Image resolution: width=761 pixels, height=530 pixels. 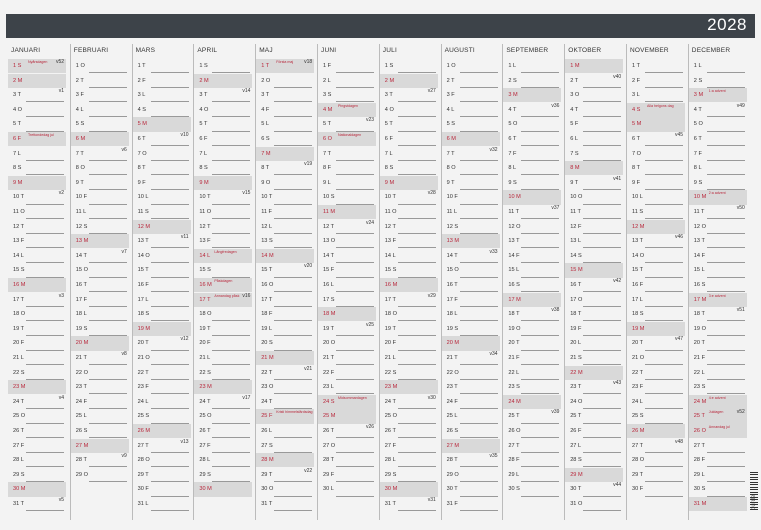 What do you see at coordinates (347, 373) in the screenshot?
I see `day-cell: 22 F` at bounding box center [347, 373].